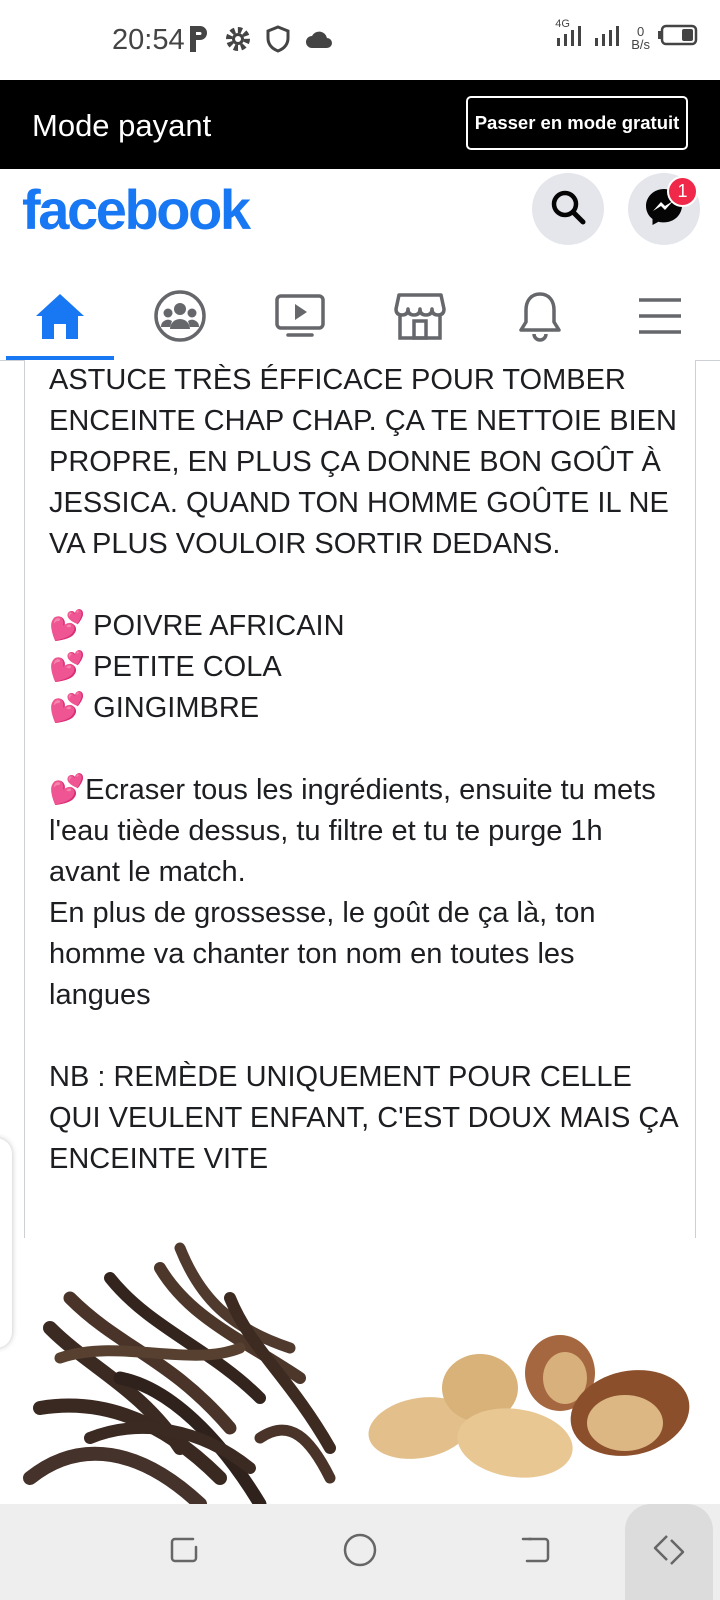 The width and height of the screenshot is (720, 1600). I want to click on rotate-icon, so click(669, 1552).